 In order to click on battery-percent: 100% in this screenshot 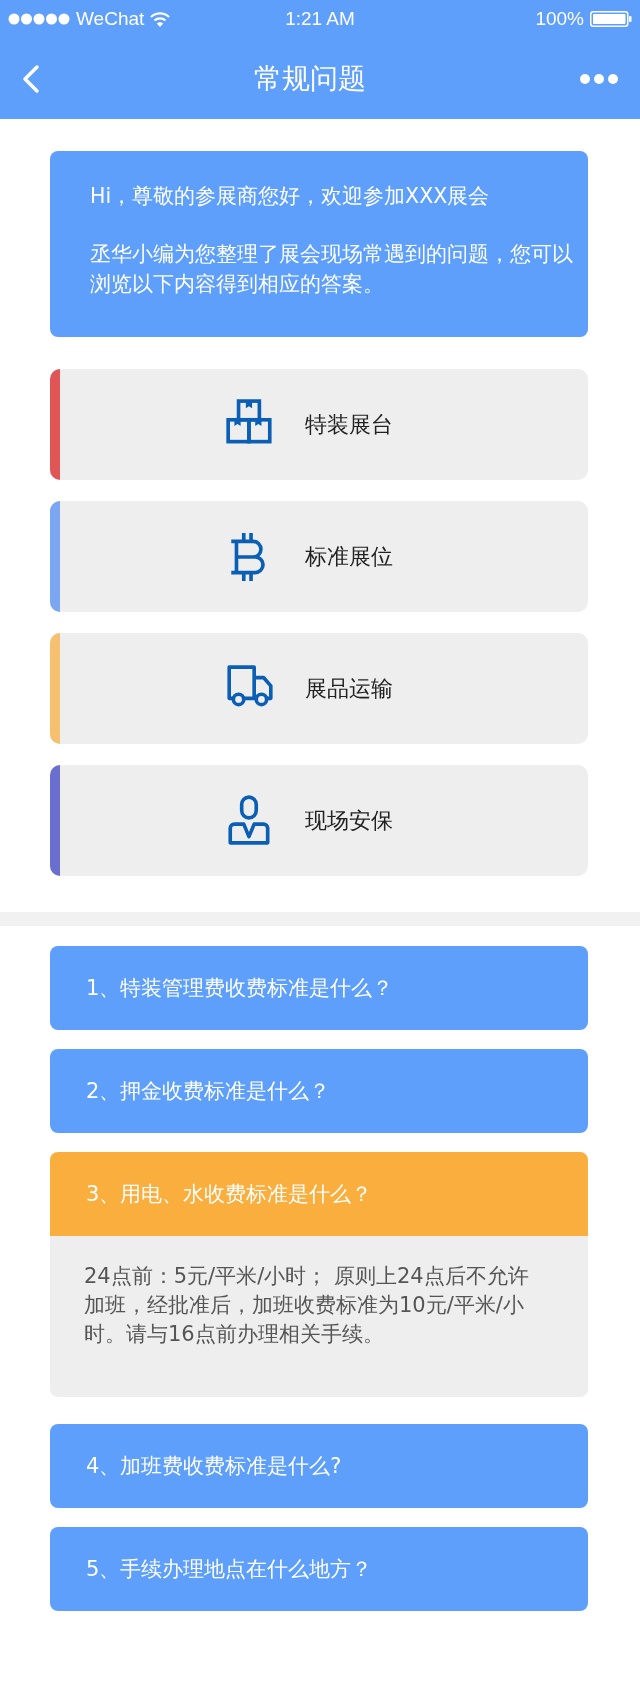, I will do `click(559, 19)`.